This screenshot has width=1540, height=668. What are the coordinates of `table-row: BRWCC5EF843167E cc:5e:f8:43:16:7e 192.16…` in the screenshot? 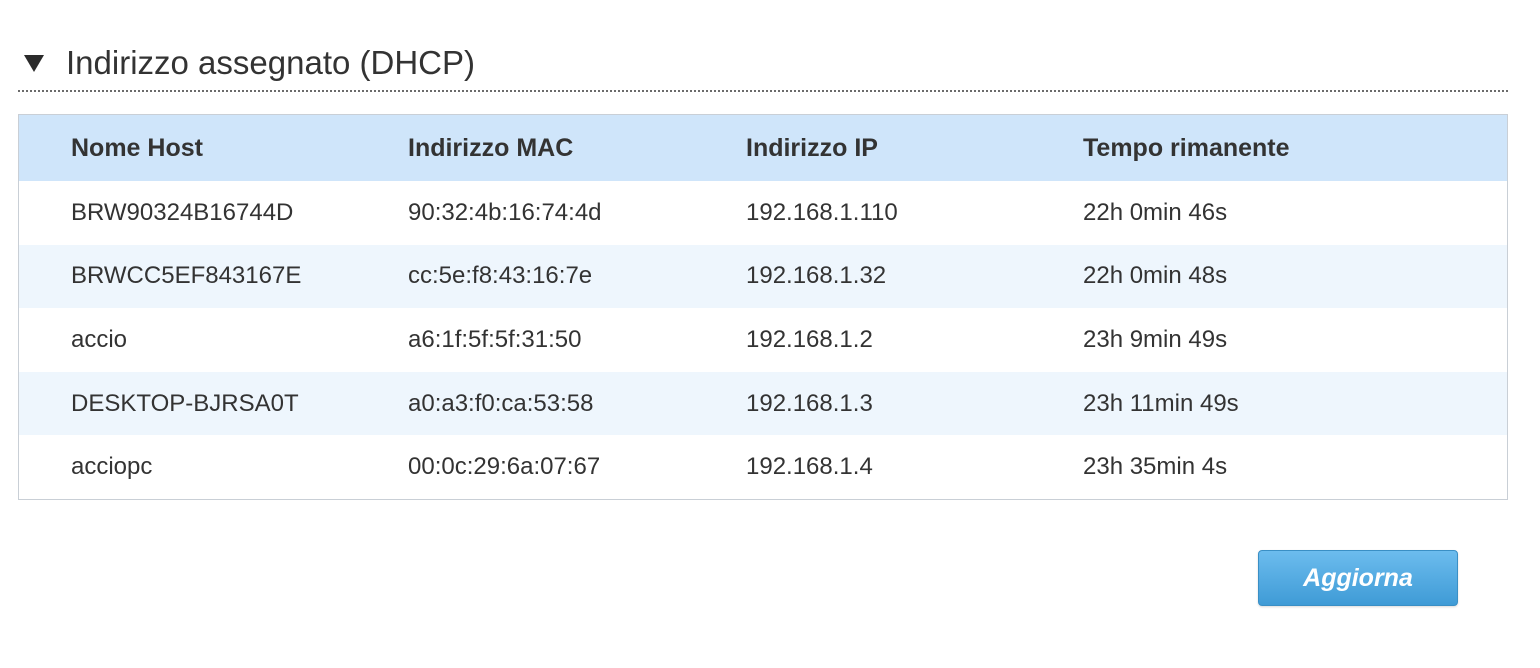 It's located at (763, 276).